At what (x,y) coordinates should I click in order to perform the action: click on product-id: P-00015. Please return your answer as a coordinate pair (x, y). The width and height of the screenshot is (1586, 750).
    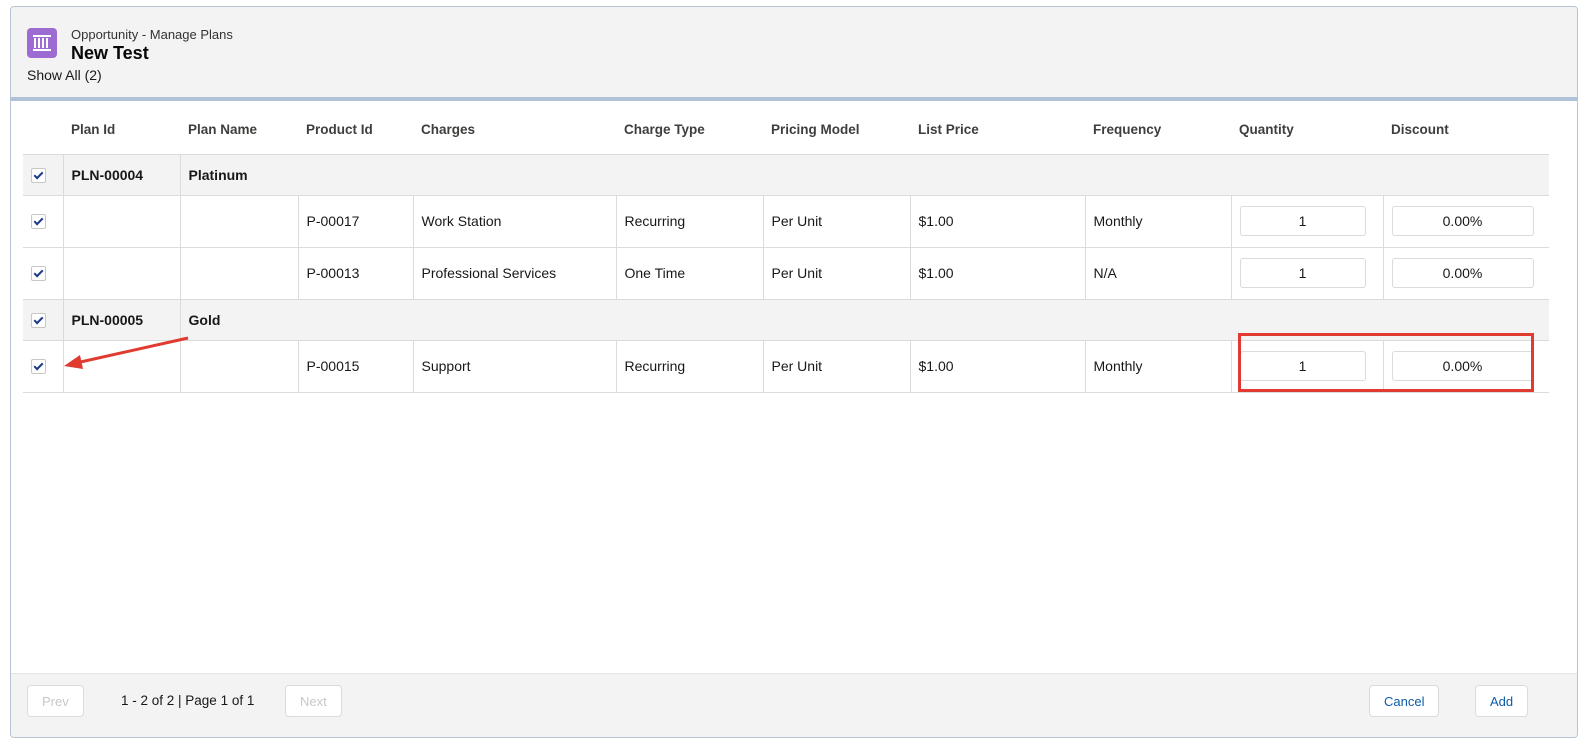
    Looking at the image, I should click on (356, 366).